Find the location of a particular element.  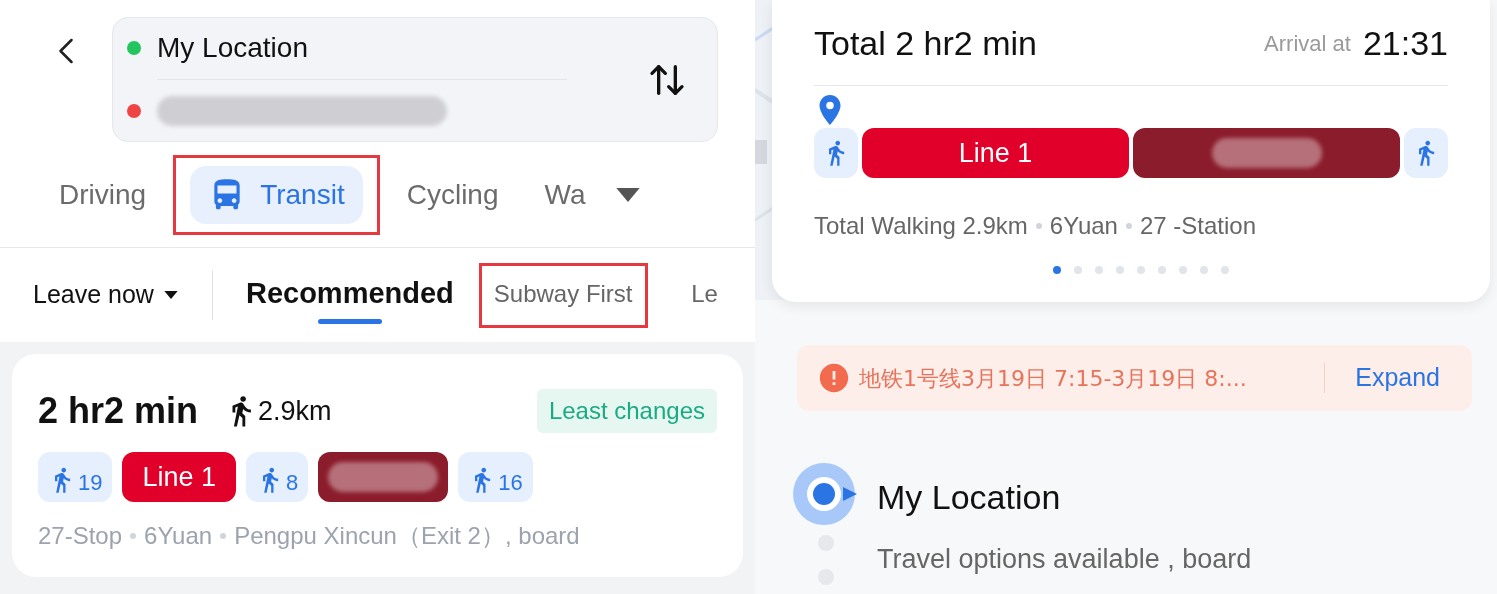

summary-text: Pengpu Xincun（Exit 2）, board is located at coordinates (407, 536).